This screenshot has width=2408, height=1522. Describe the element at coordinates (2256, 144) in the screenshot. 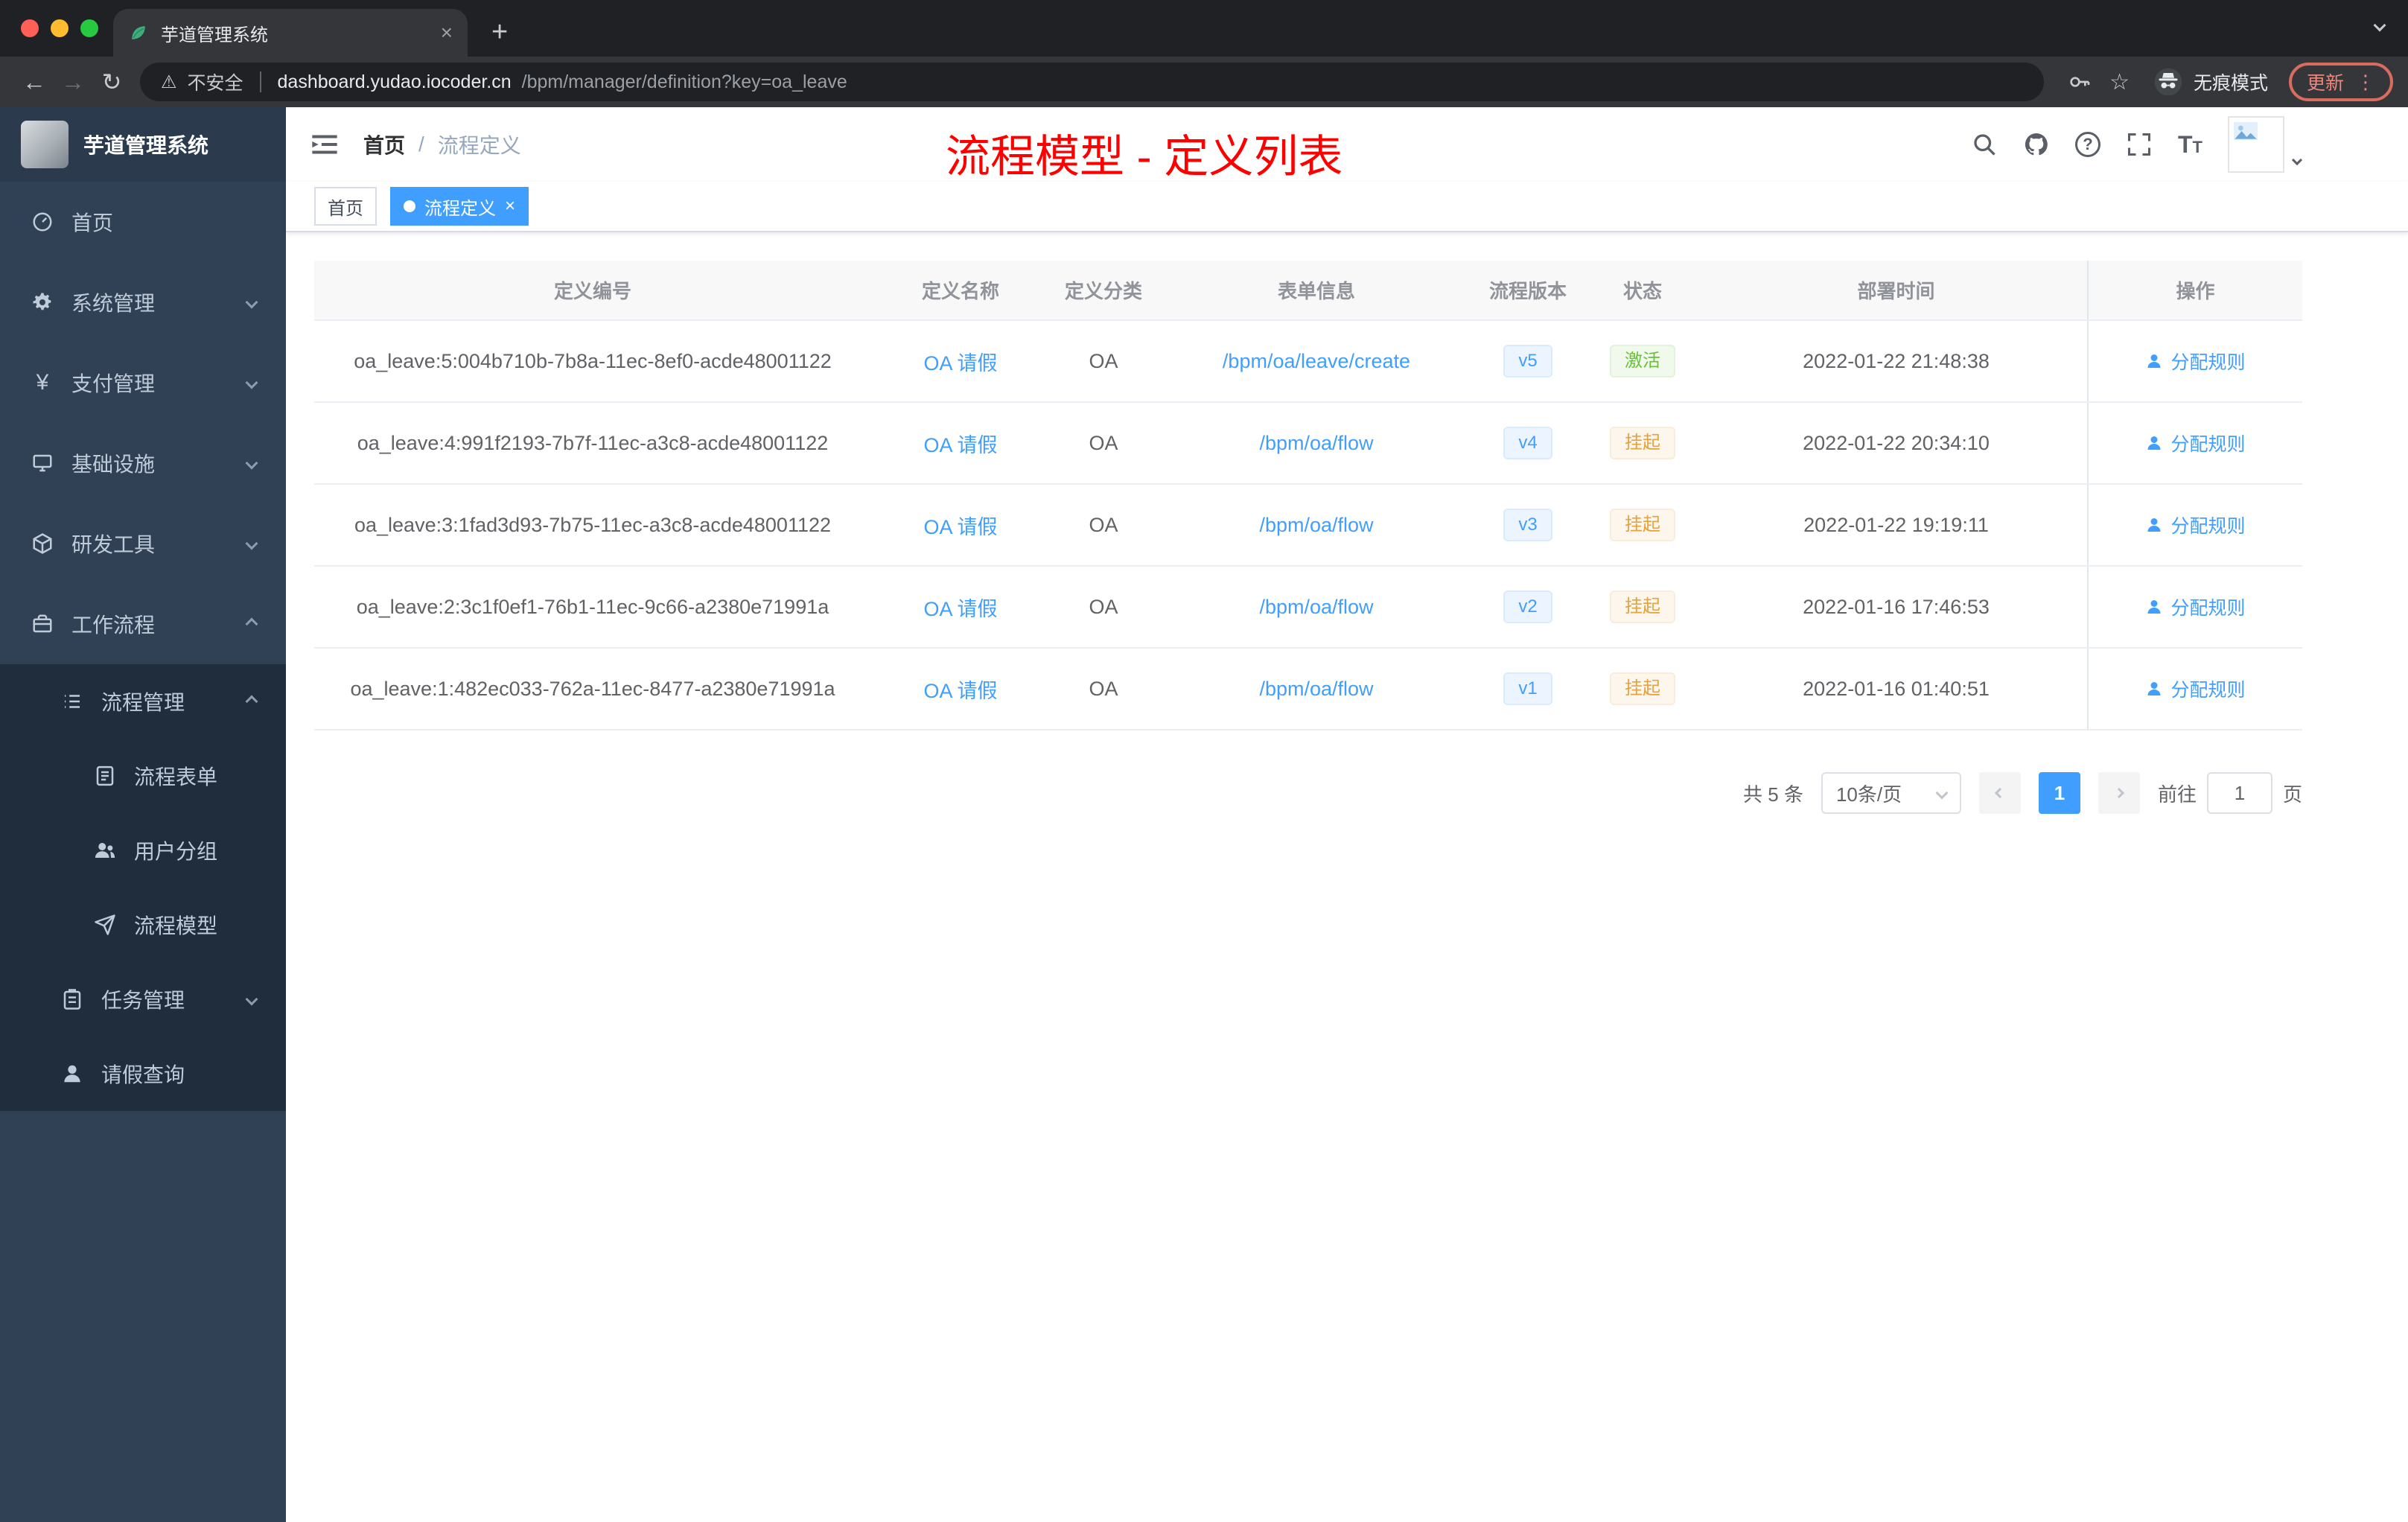

I see `avatar` at that location.